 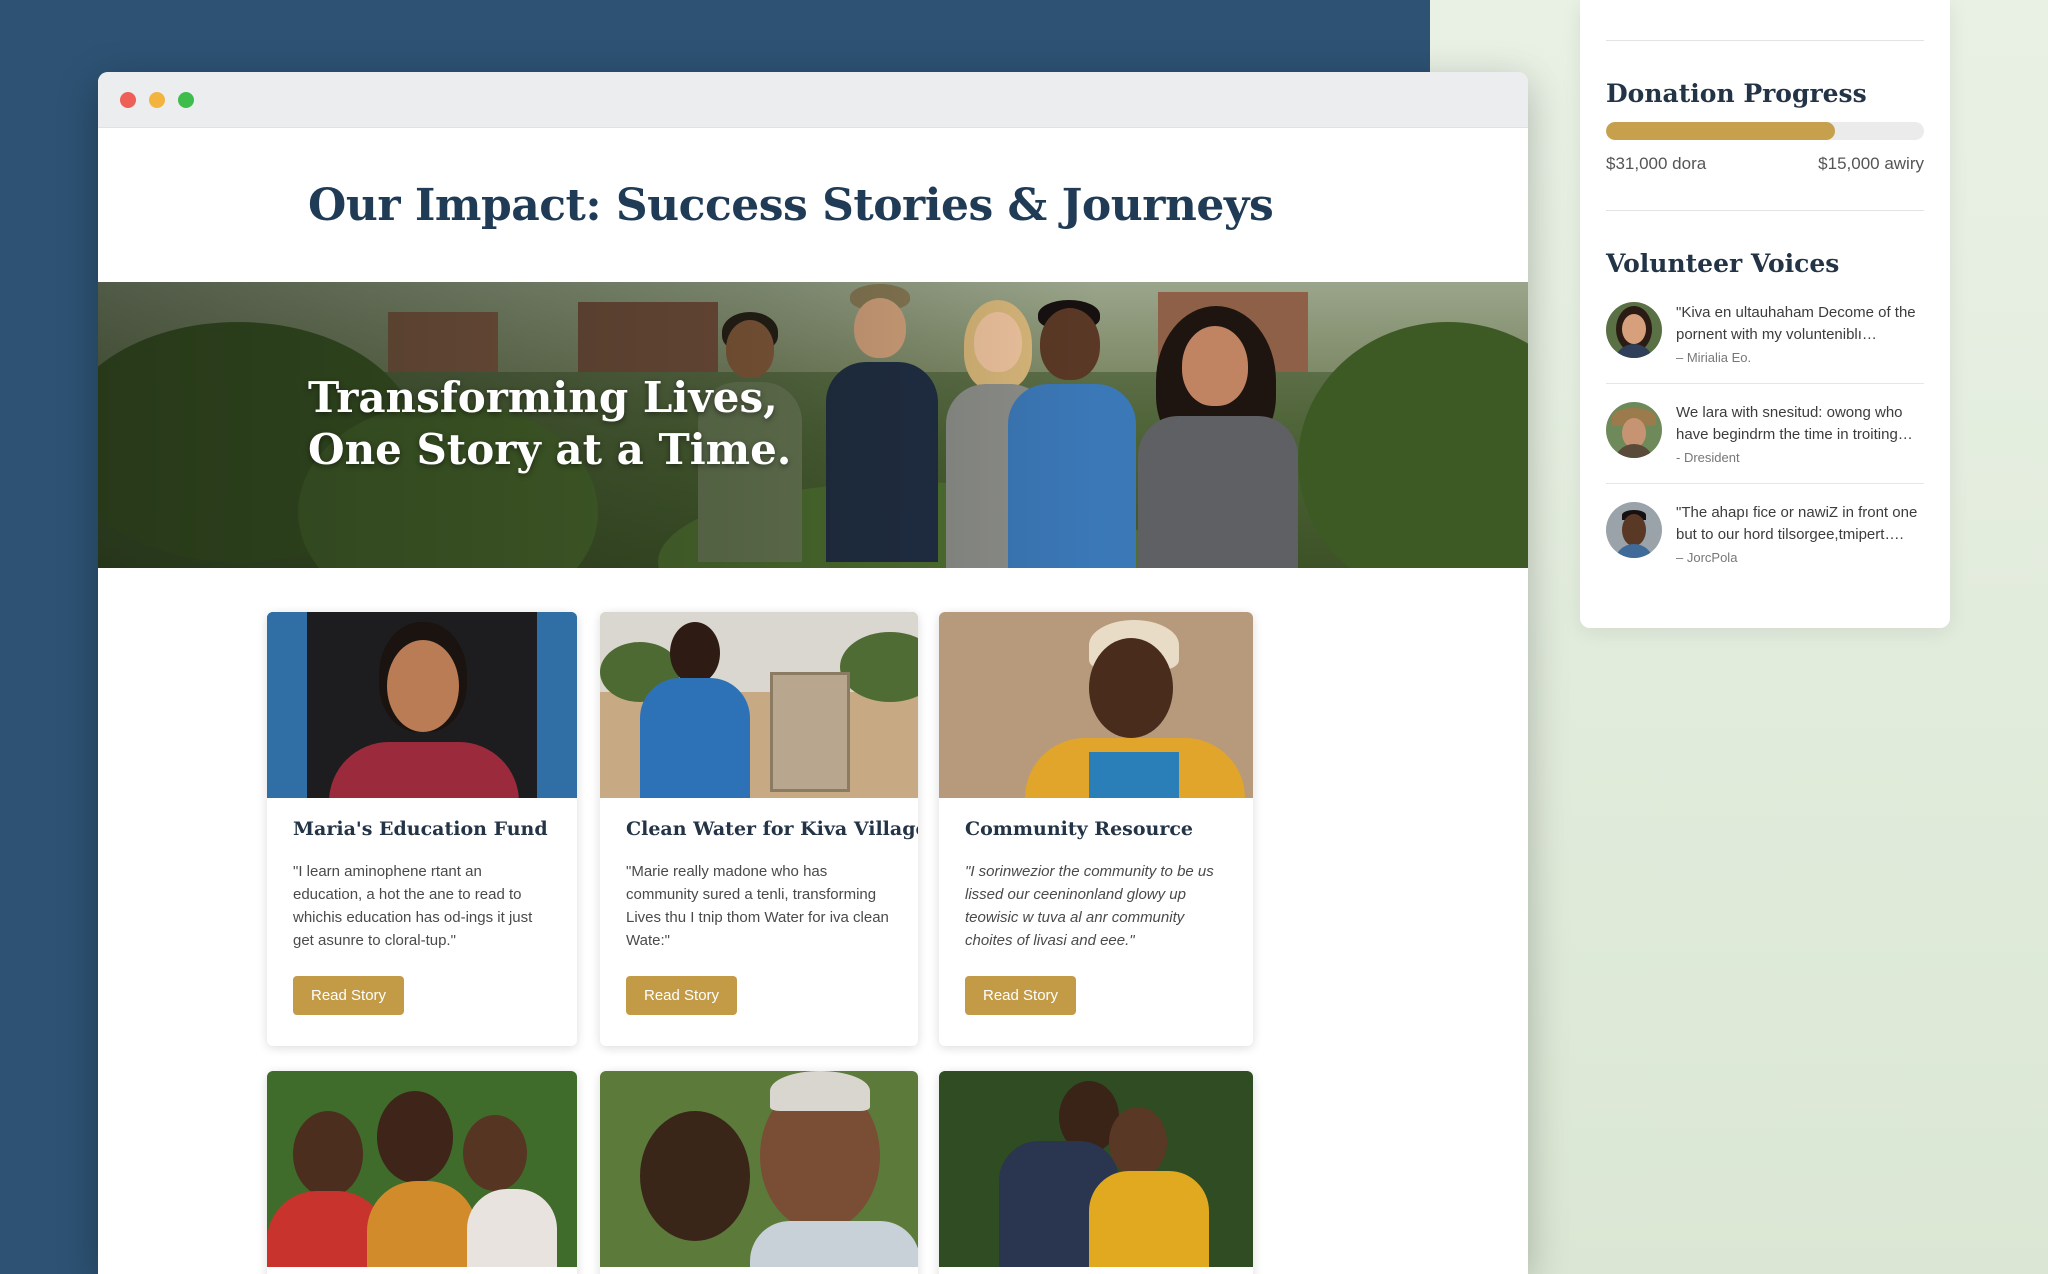 What do you see at coordinates (1720, 131) in the screenshot?
I see `donation-progress-fill` at bounding box center [1720, 131].